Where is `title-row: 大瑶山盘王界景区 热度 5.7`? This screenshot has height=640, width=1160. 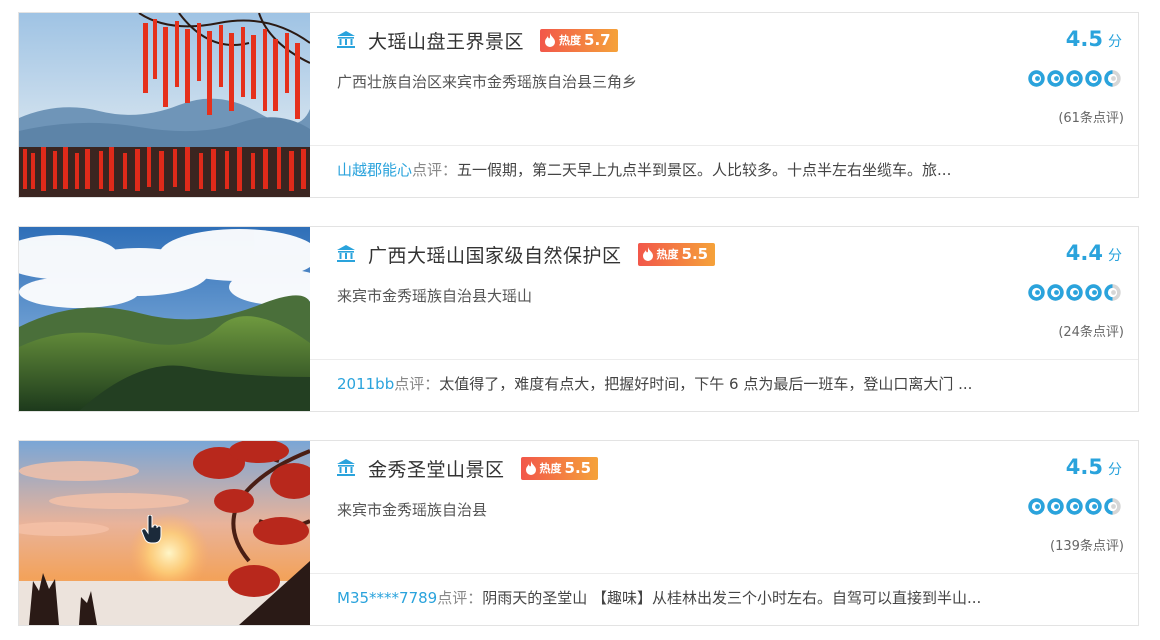
title-row: 大瑶山盘王界景区 热度 5.7 is located at coordinates (477, 40).